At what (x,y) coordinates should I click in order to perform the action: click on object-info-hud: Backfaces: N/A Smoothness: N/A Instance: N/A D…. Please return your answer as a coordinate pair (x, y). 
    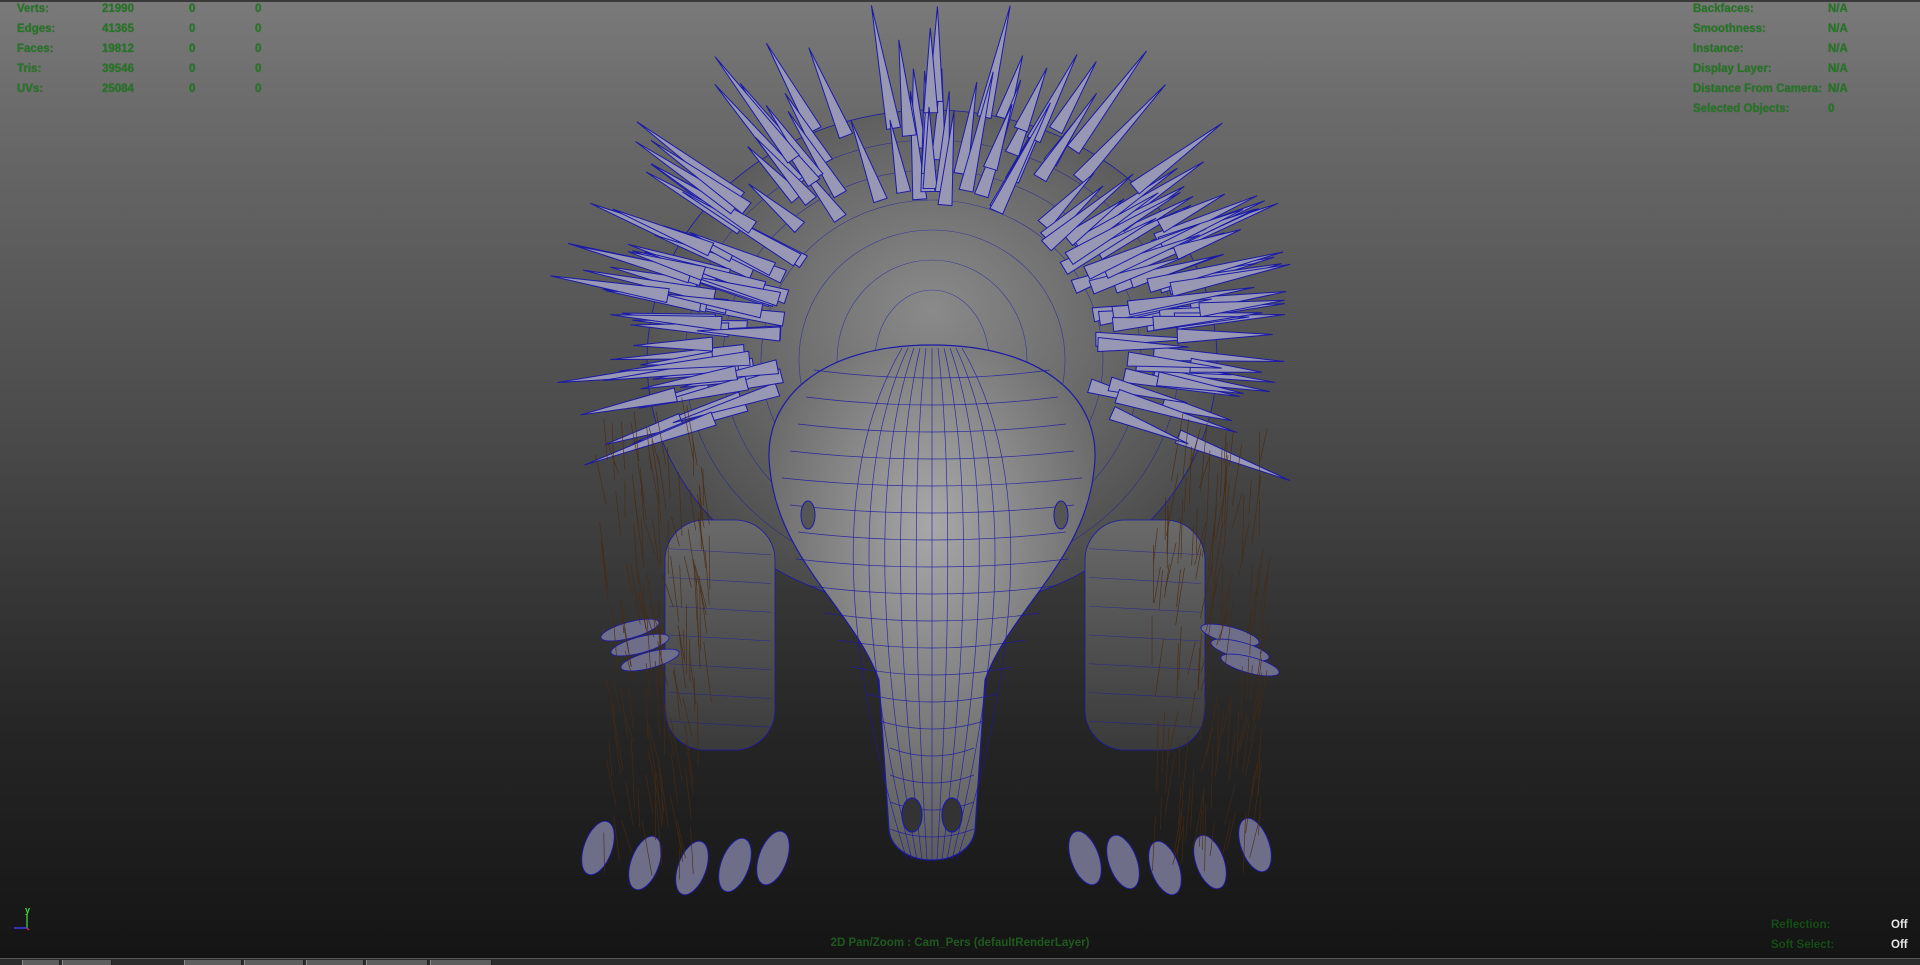
    Looking at the image, I should click on (1803, 59).